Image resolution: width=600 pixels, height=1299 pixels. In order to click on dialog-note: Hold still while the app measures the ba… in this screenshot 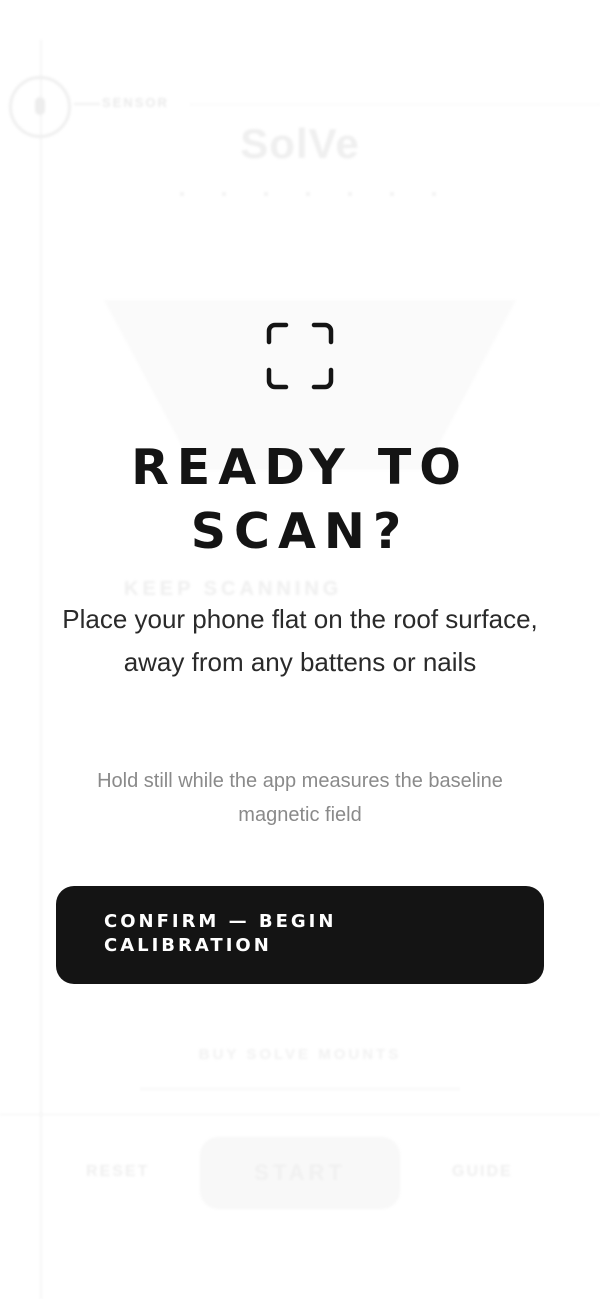, I will do `click(300, 798)`.